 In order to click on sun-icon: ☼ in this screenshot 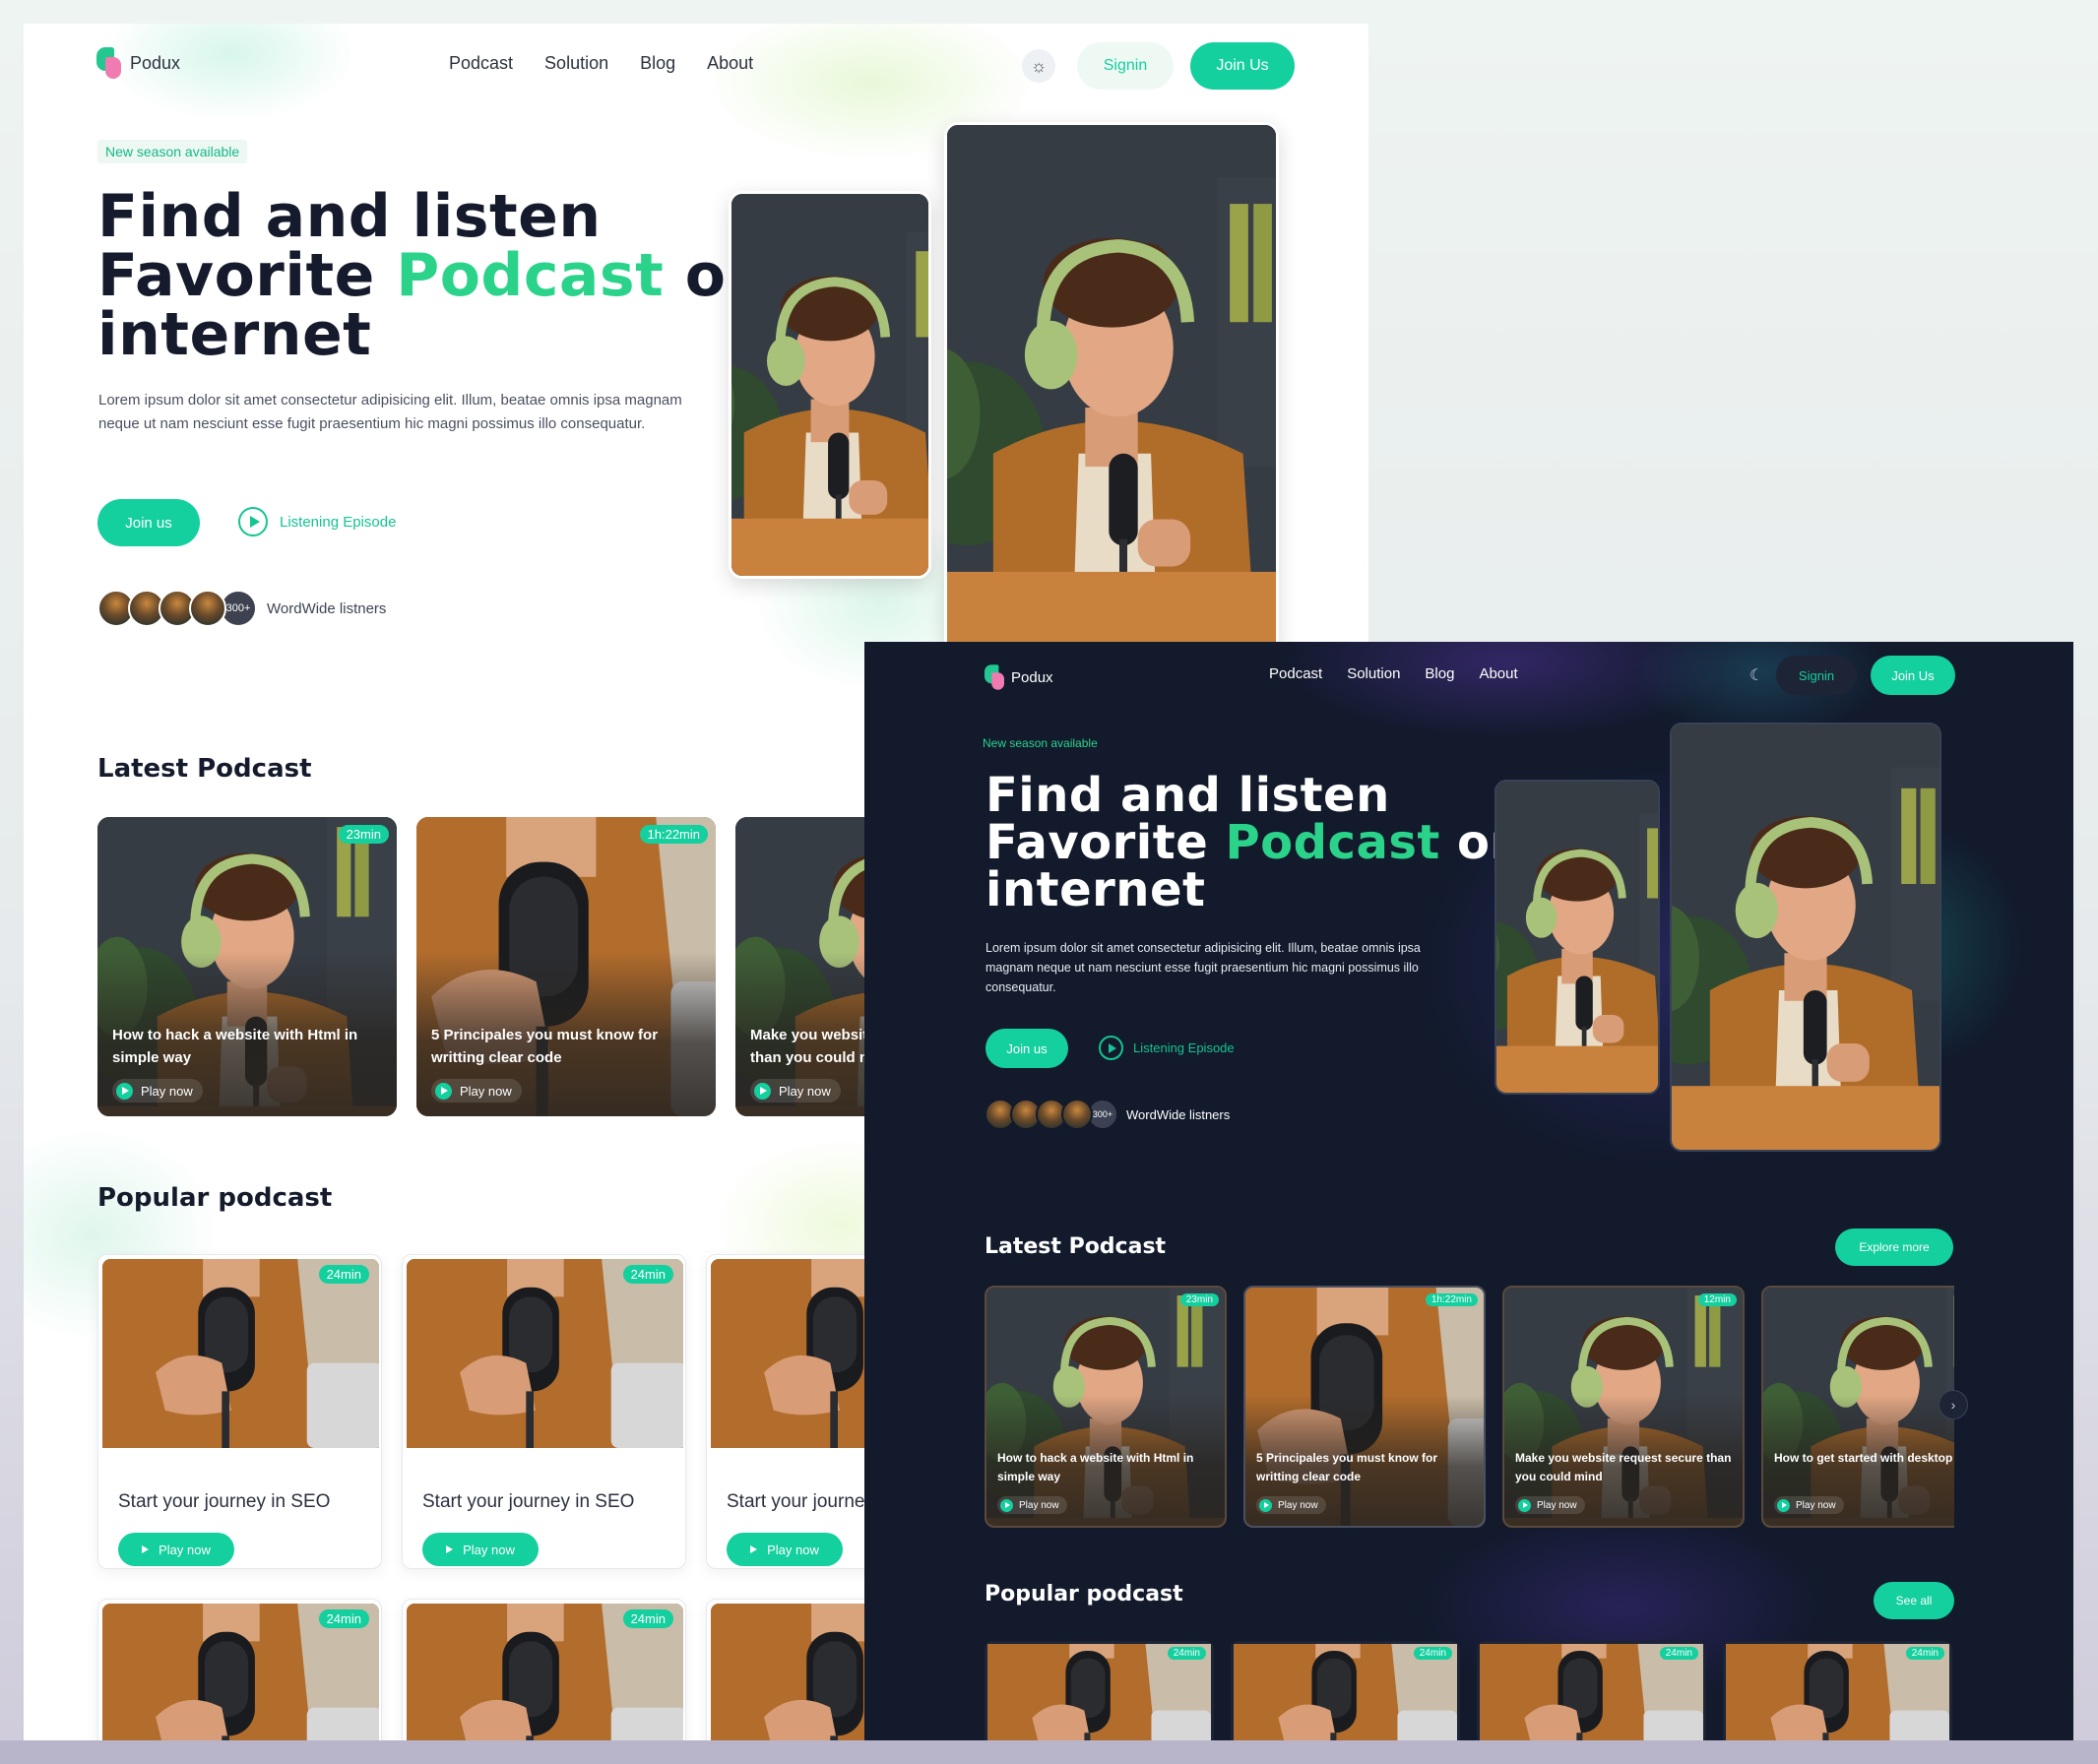, I will do `click(1038, 66)`.